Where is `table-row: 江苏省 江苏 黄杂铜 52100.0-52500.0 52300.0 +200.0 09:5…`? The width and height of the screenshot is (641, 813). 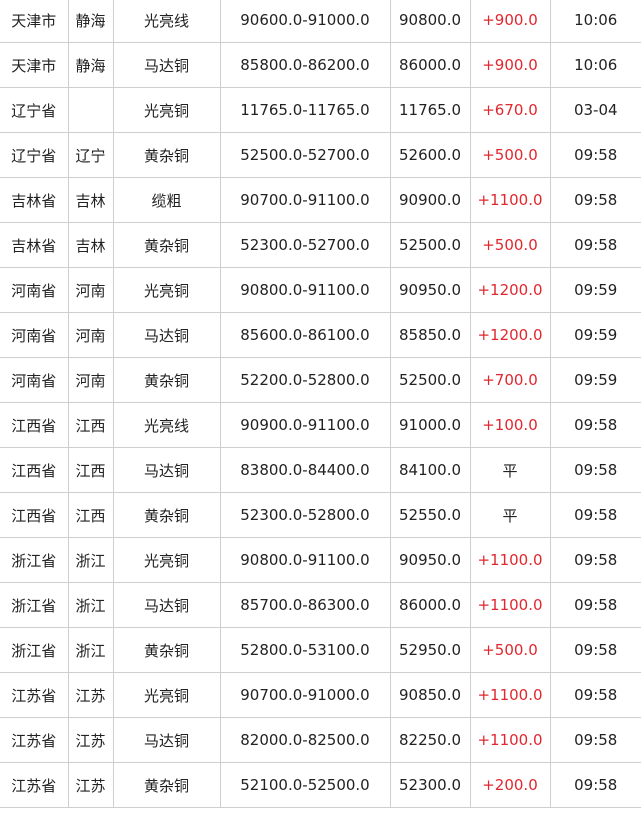 table-row: 江苏省 江苏 黄杂铜 52100.0-52500.0 52300.0 +200.0 09:5… is located at coordinates (320, 785).